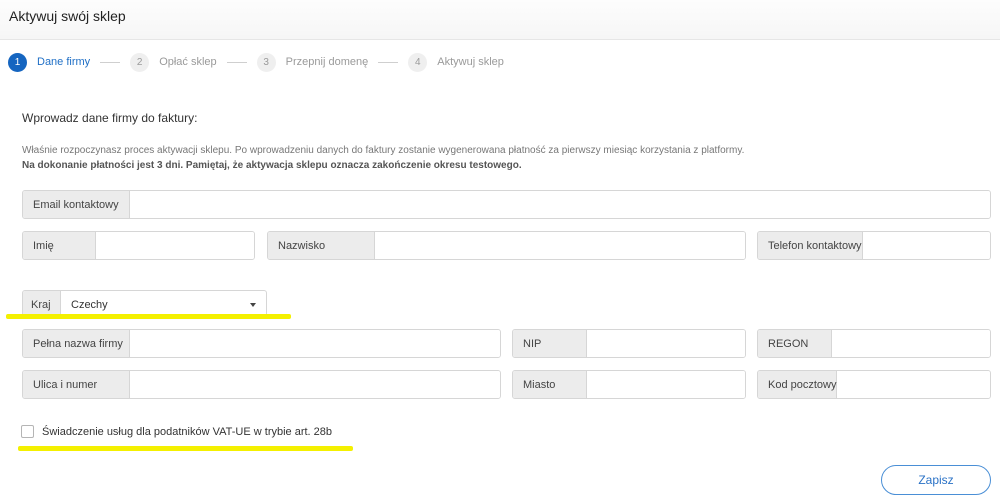 The height and width of the screenshot is (498, 1000). I want to click on last-name-field: Nazwisko, so click(506, 245).